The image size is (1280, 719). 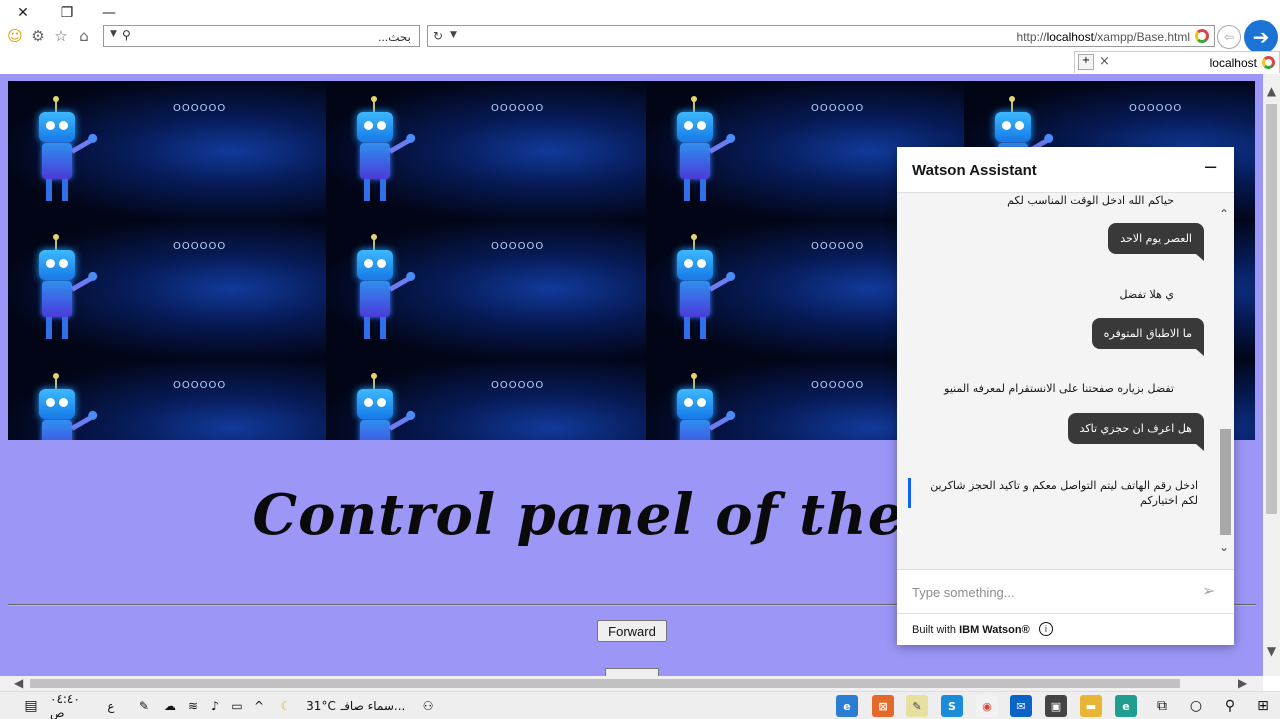 I want to click on watson-title: Watson Assistant, so click(x=974, y=170).